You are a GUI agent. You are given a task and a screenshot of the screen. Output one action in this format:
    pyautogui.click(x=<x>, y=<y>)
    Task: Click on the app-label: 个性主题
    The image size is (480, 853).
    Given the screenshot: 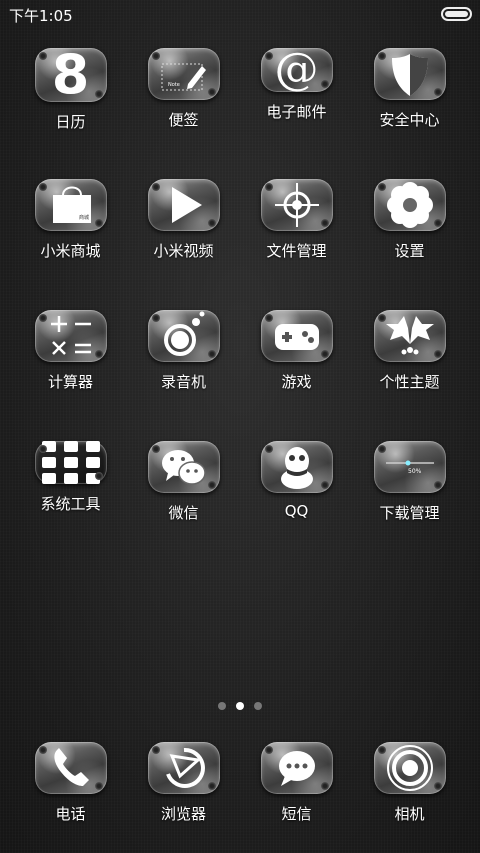 What is the action you would take?
    pyautogui.click(x=409, y=382)
    